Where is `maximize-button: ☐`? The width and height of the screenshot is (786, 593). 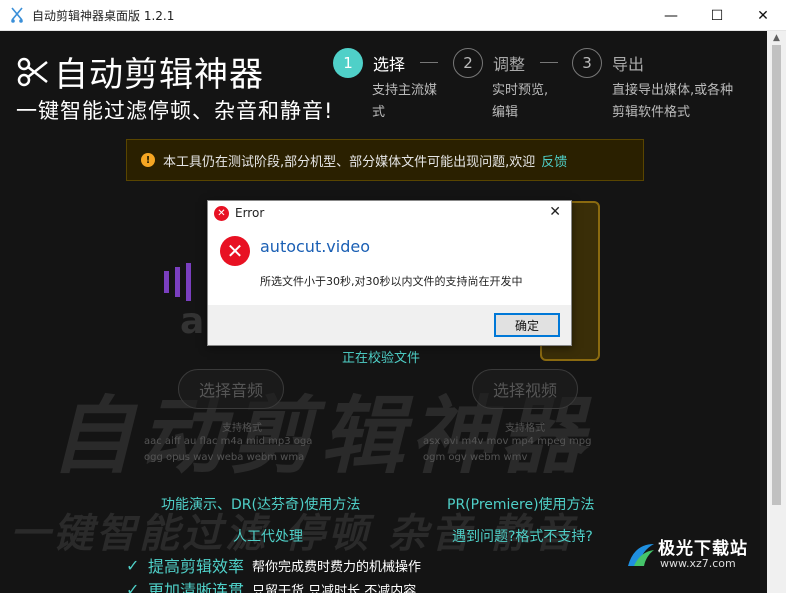 maximize-button: ☐ is located at coordinates (717, 15).